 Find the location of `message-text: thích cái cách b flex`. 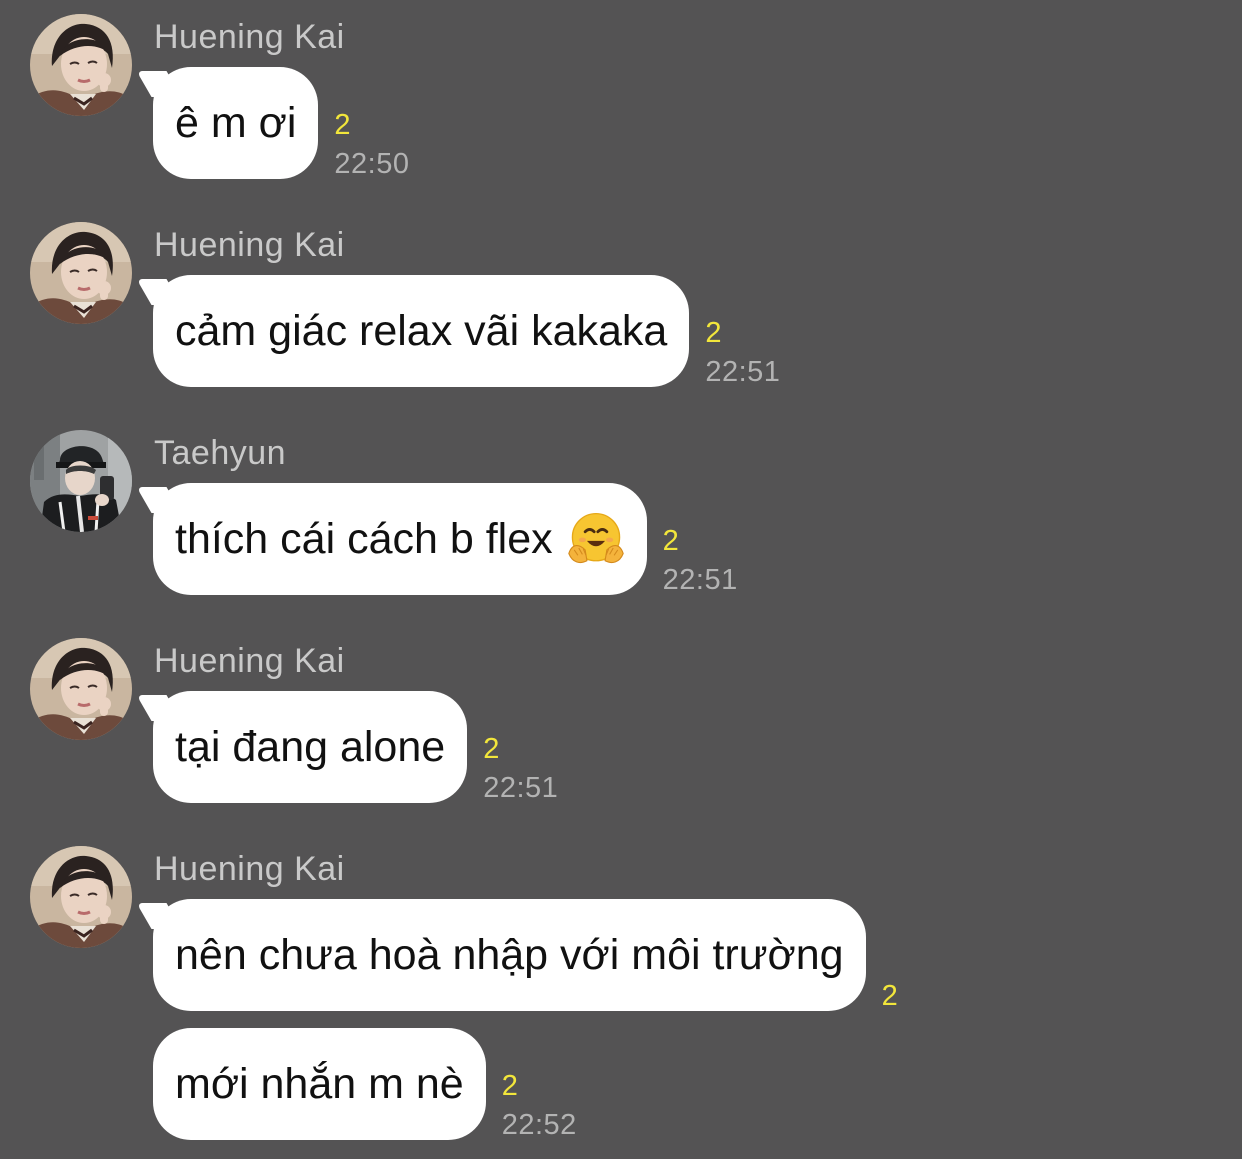

message-text: thích cái cách b flex is located at coordinates (364, 538).